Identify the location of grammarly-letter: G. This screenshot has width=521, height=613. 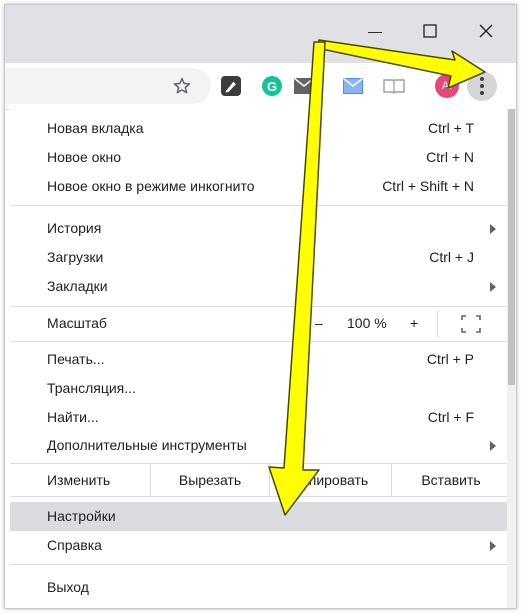
(272, 86).